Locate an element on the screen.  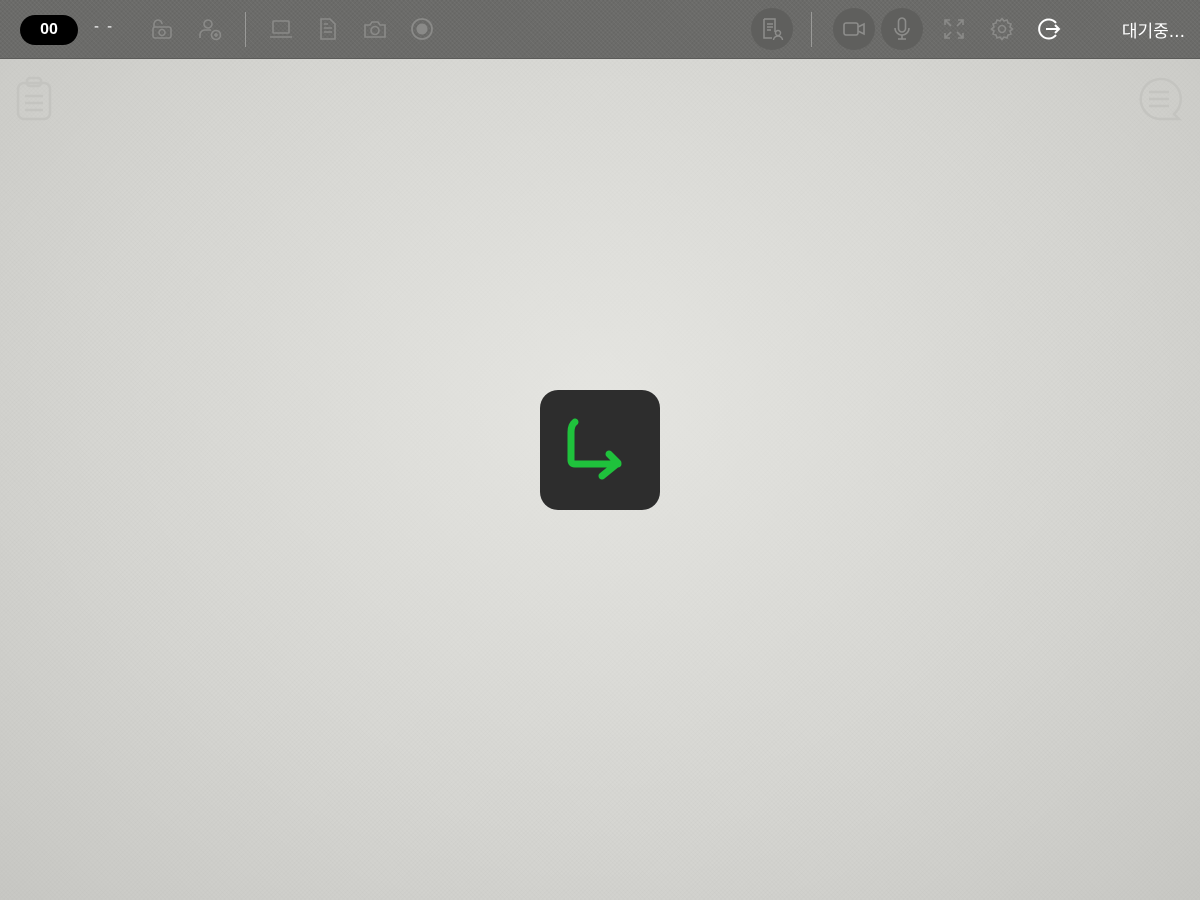
record-icon is located at coordinates (422, 29).